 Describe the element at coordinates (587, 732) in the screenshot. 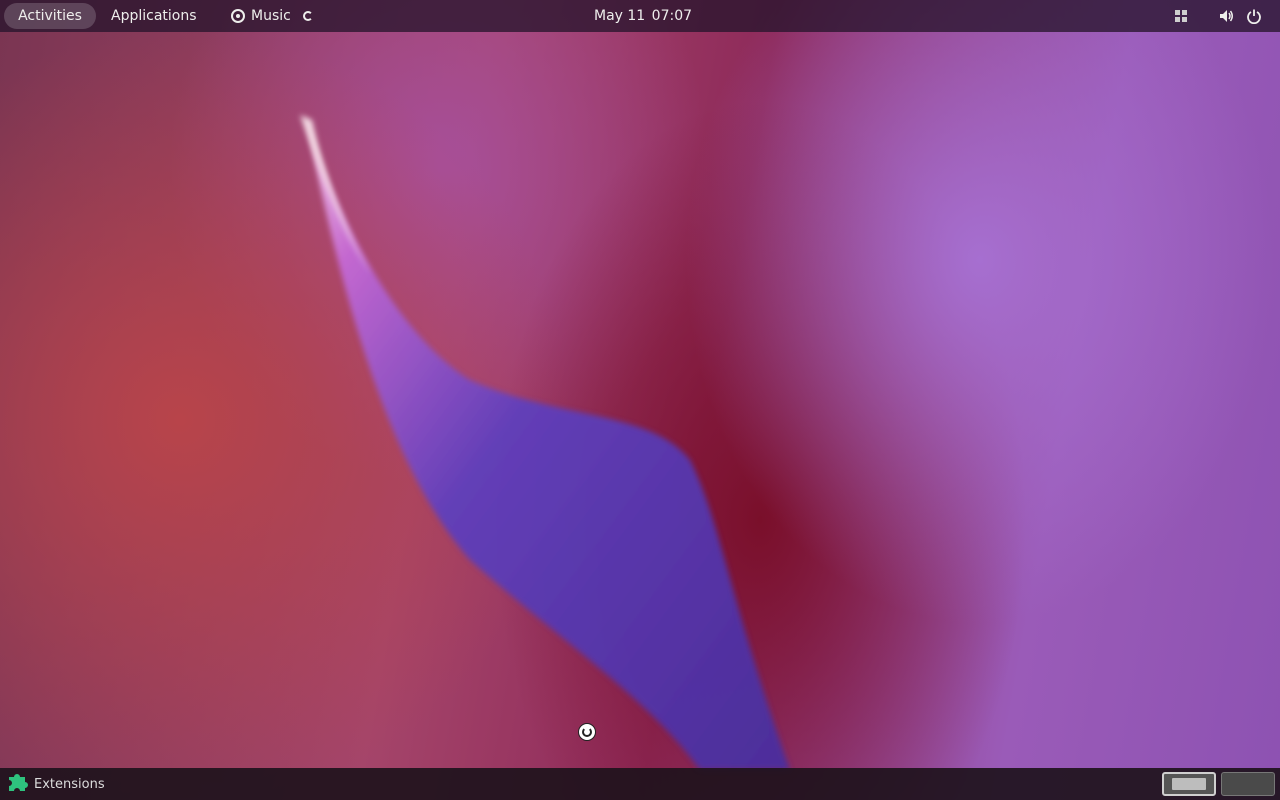

I see `mouse-cursor-busy-icon` at that location.